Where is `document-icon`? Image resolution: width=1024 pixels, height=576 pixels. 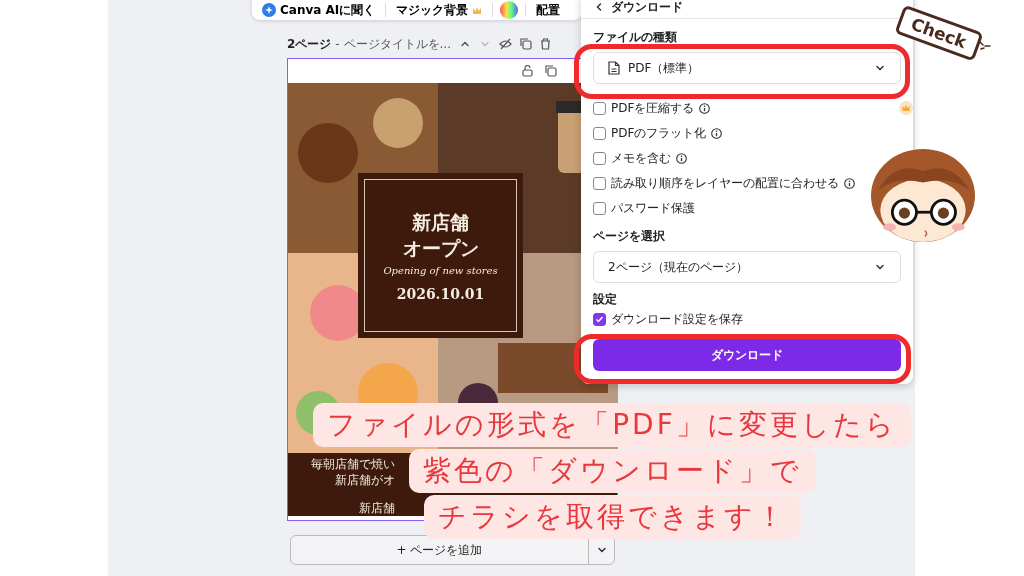 document-icon is located at coordinates (614, 68).